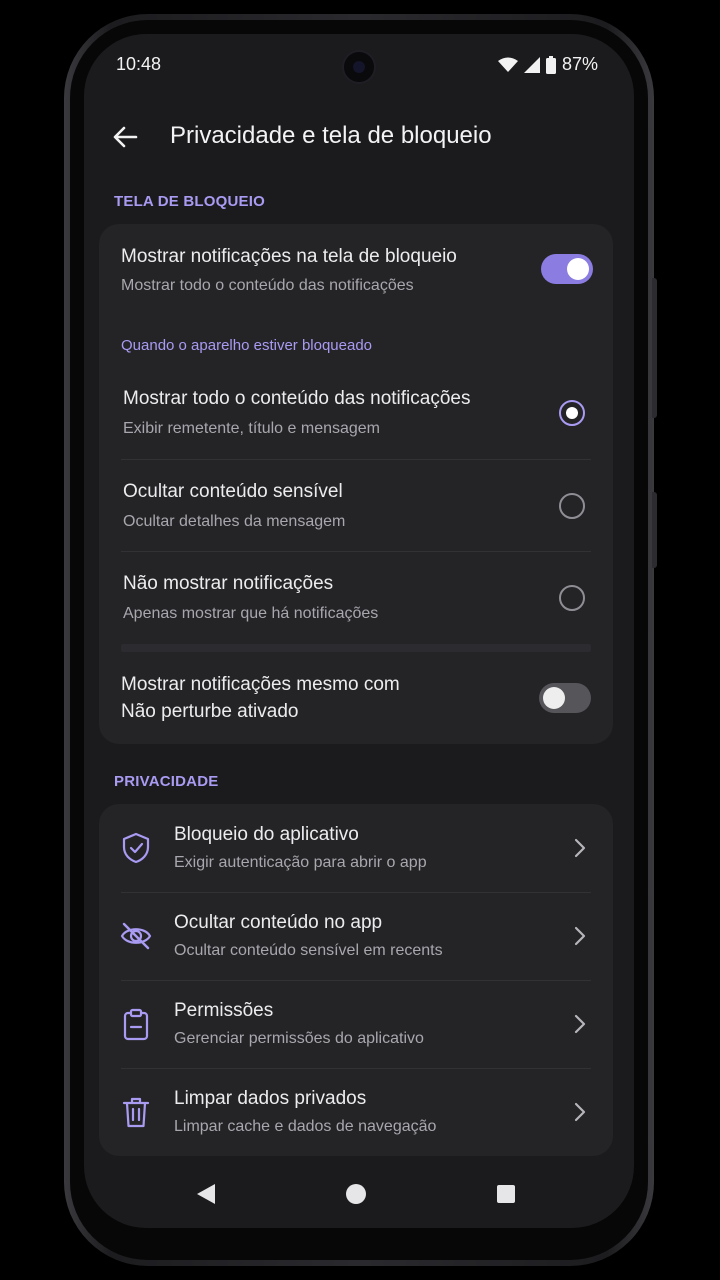 The height and width of the screenshot is (1280, 720). What do you see at coordinates (531, 64) in the screenshot?
I see `signal-icon` at bounding box center [531, 64].